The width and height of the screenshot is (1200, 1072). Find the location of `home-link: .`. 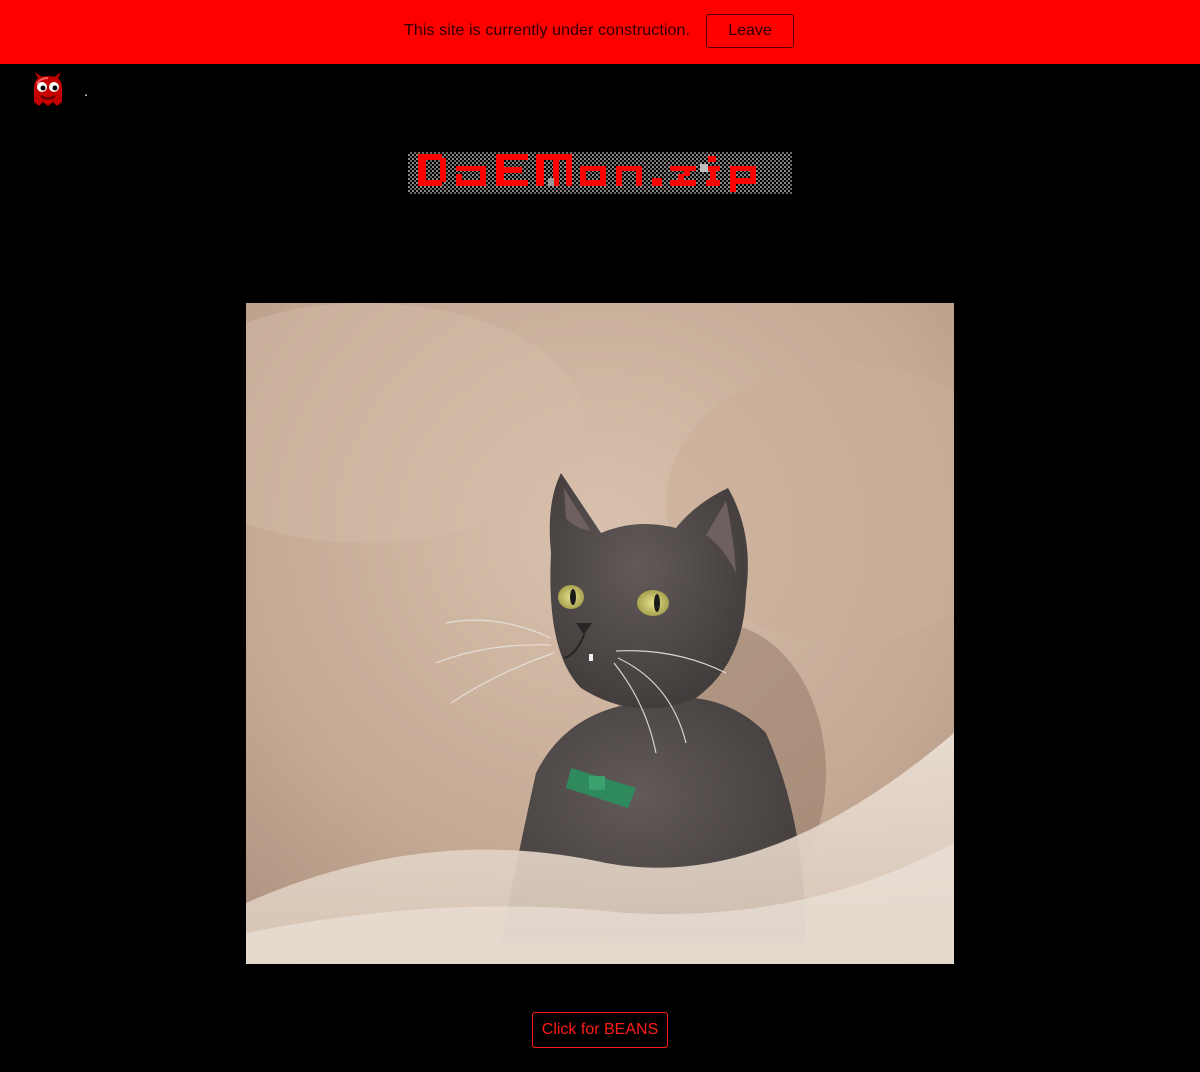

home-link: . is located at coordinates (86, 91).